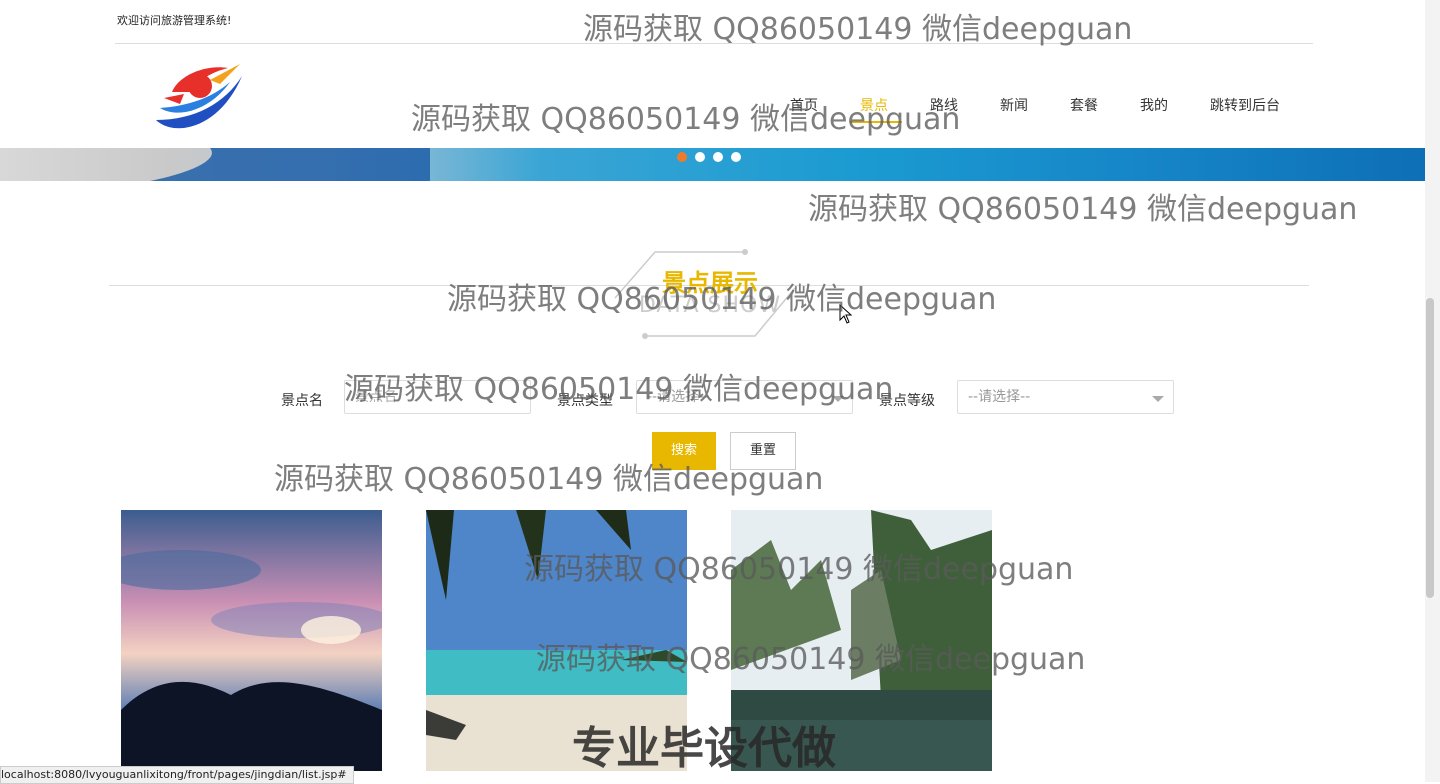  What do you see at coordinates (704, 748) in the screenshot?
I see `watermark-banner-text: 专业毕设代做` at bounding box center [704, 748].